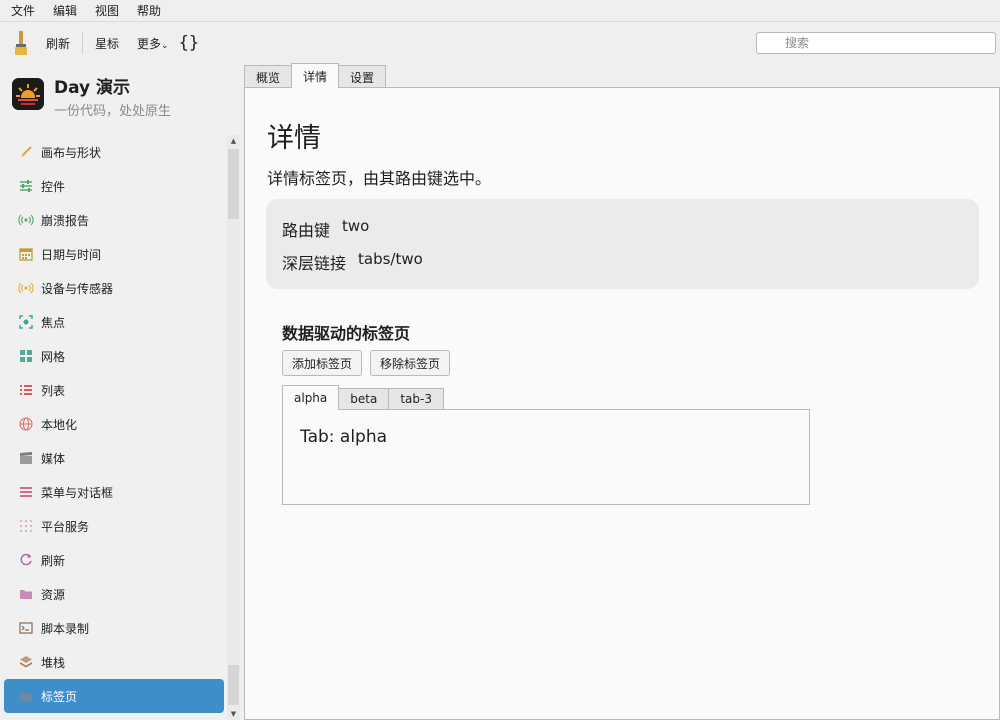 The height and width of the screenshot is (720, 1000). What do you see at coordinates (306, 230) in the screenshot?
I see `route-key-label: 路由键` at bounding box center [306, 230].